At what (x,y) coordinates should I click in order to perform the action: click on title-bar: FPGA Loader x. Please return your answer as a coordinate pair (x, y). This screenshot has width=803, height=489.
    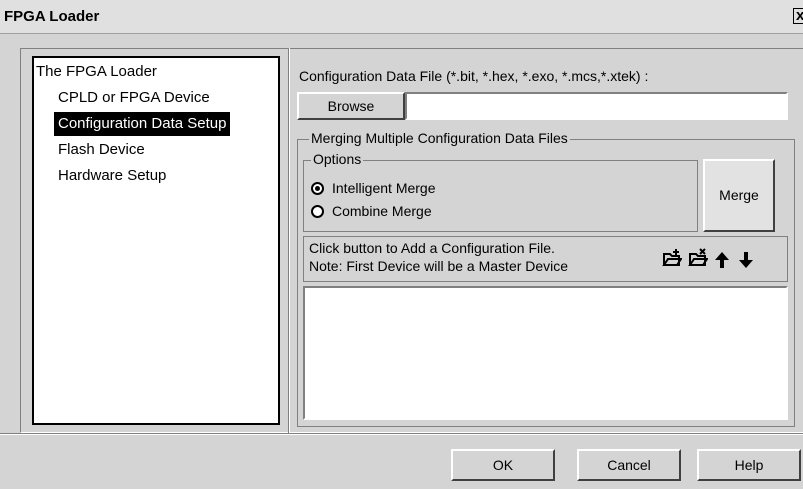
    Looking at the image, I should click on (401, 17).